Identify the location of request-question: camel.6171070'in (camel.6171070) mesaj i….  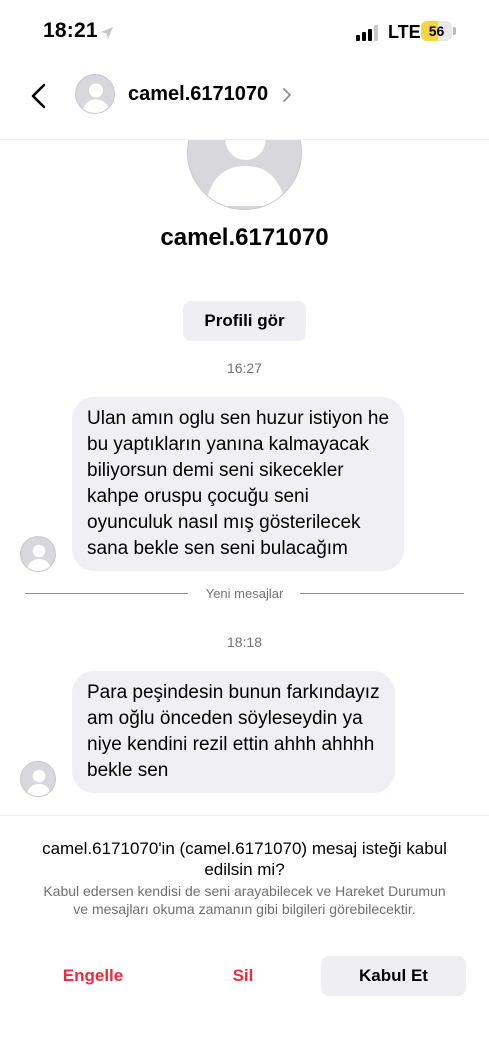
(244, 859).